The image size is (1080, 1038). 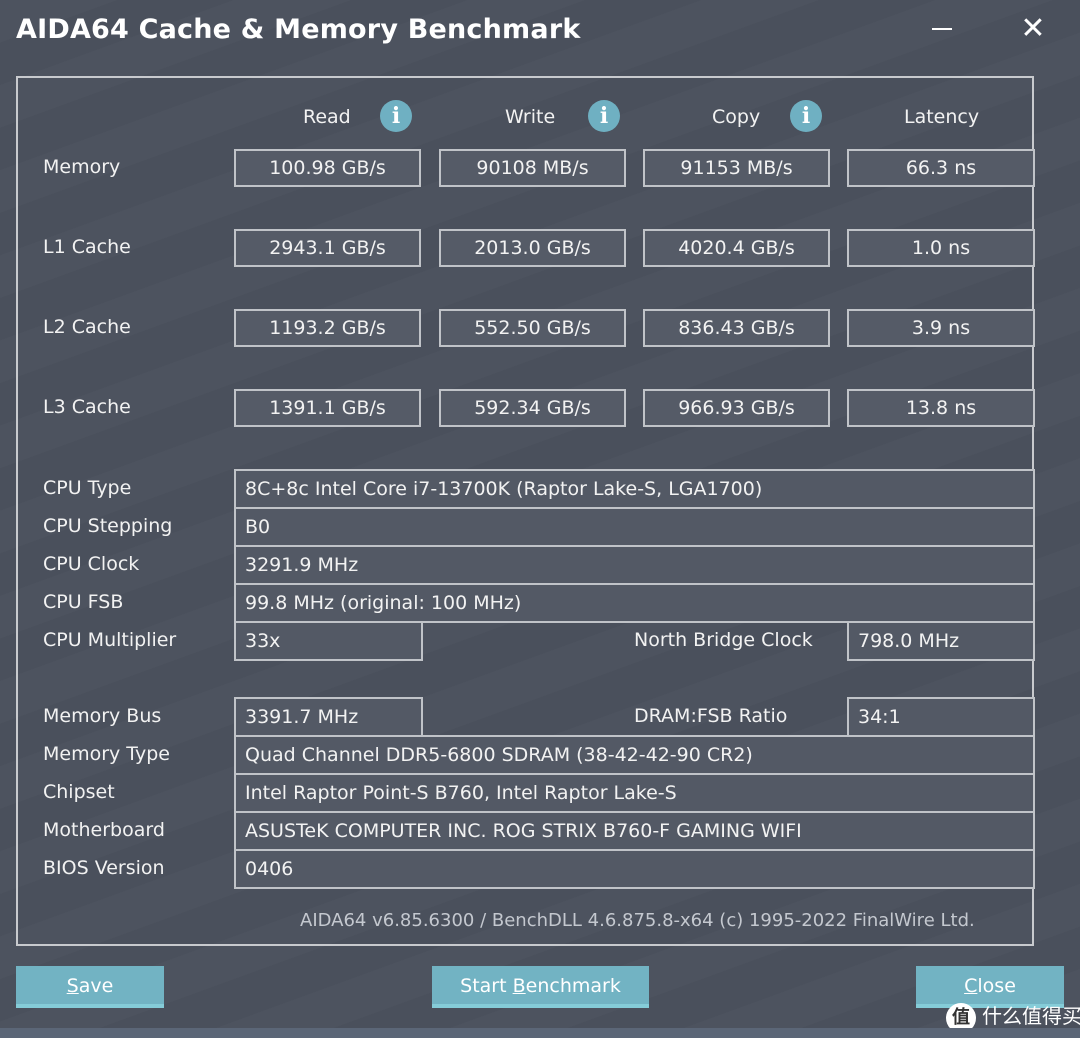 What do you see at coordinates (540, 1033) in the screenshot?
I see `taskbar-strip` at bounding box center [540, 1033].